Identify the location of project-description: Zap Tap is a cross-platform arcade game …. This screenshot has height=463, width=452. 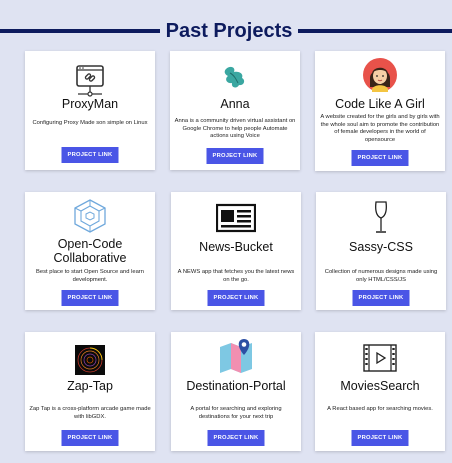
(90, 413).